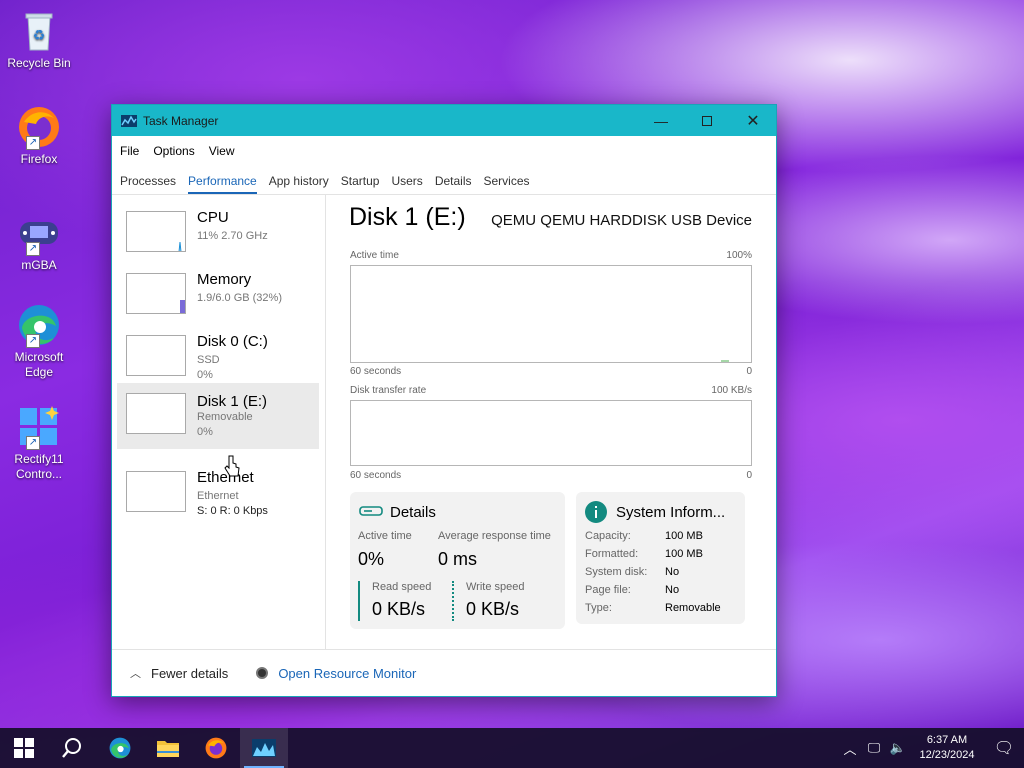 The image size is (1024, 768). I want to click on clock-date: 12/23/2024, so click(947, 755).